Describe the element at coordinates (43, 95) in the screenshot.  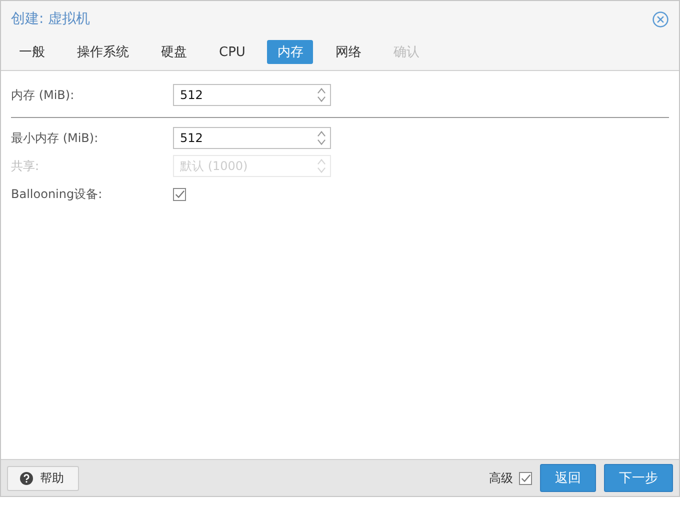
I see `field-label: 内存 (MiB):` at that location.